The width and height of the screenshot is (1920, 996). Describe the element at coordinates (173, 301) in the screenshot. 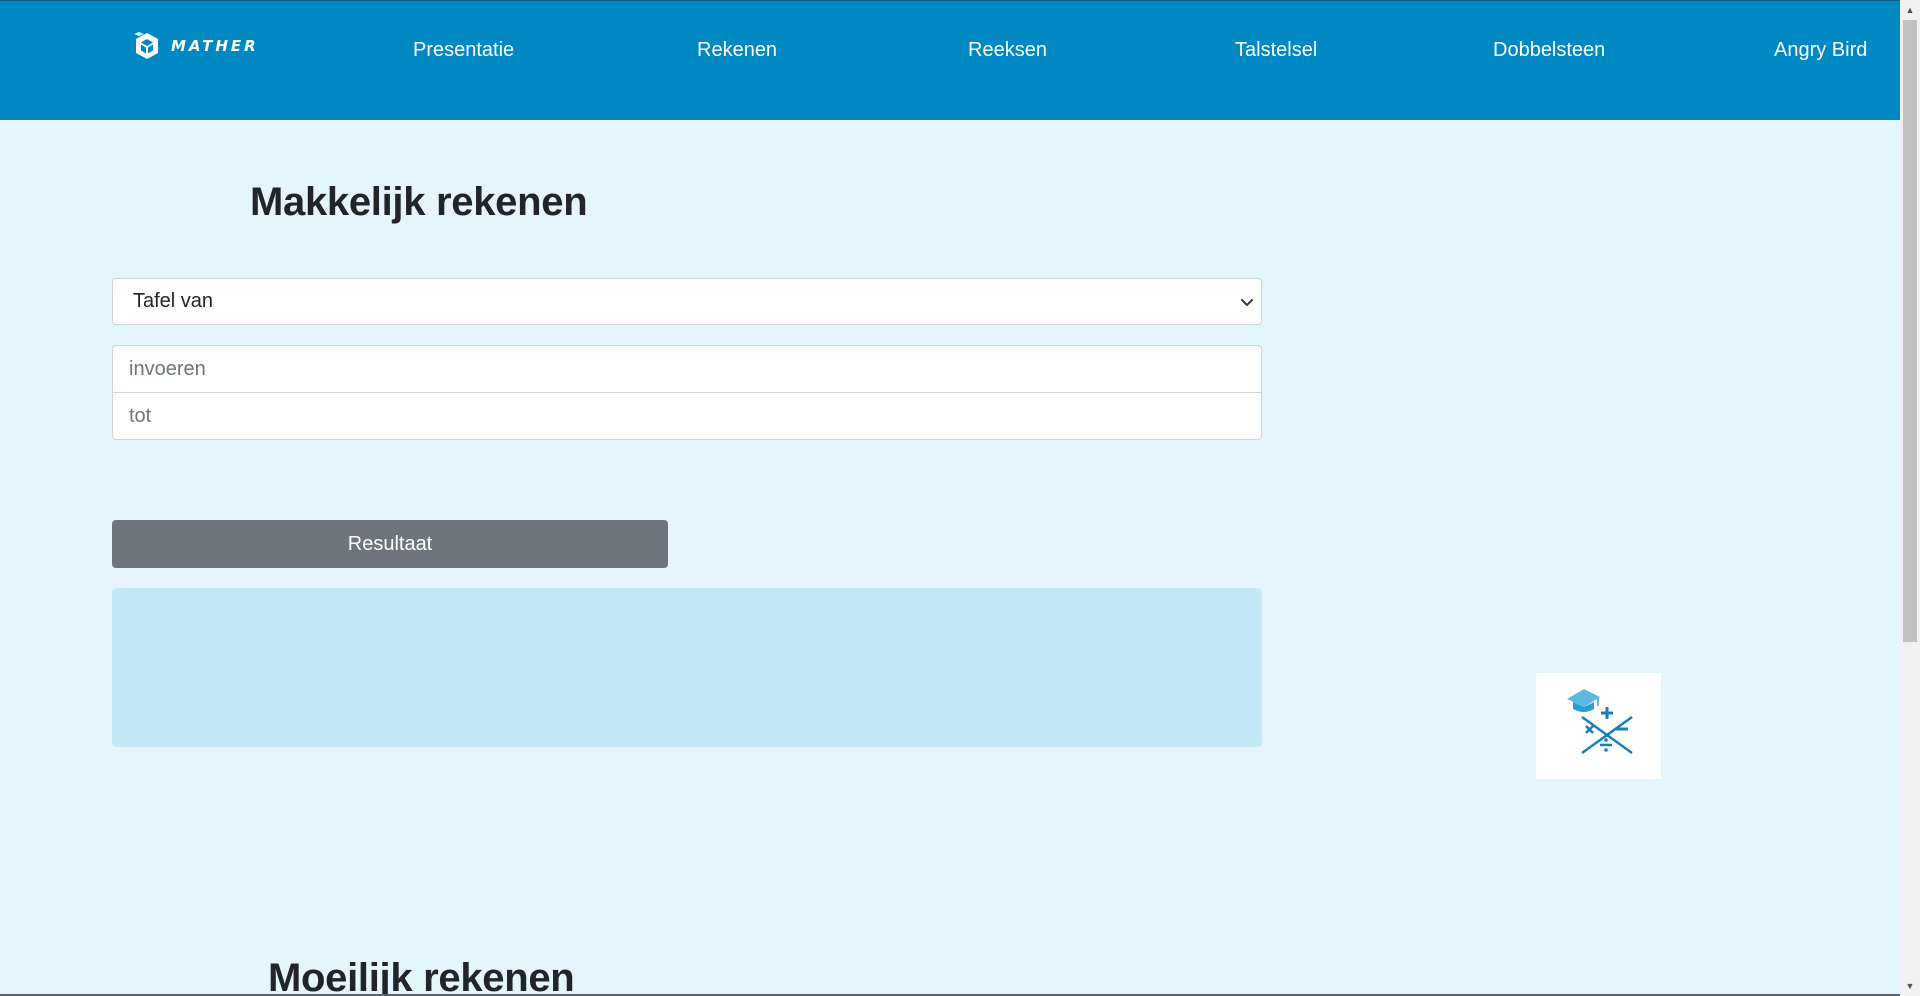

I see `operation-select-value: Tafel van` at that location.